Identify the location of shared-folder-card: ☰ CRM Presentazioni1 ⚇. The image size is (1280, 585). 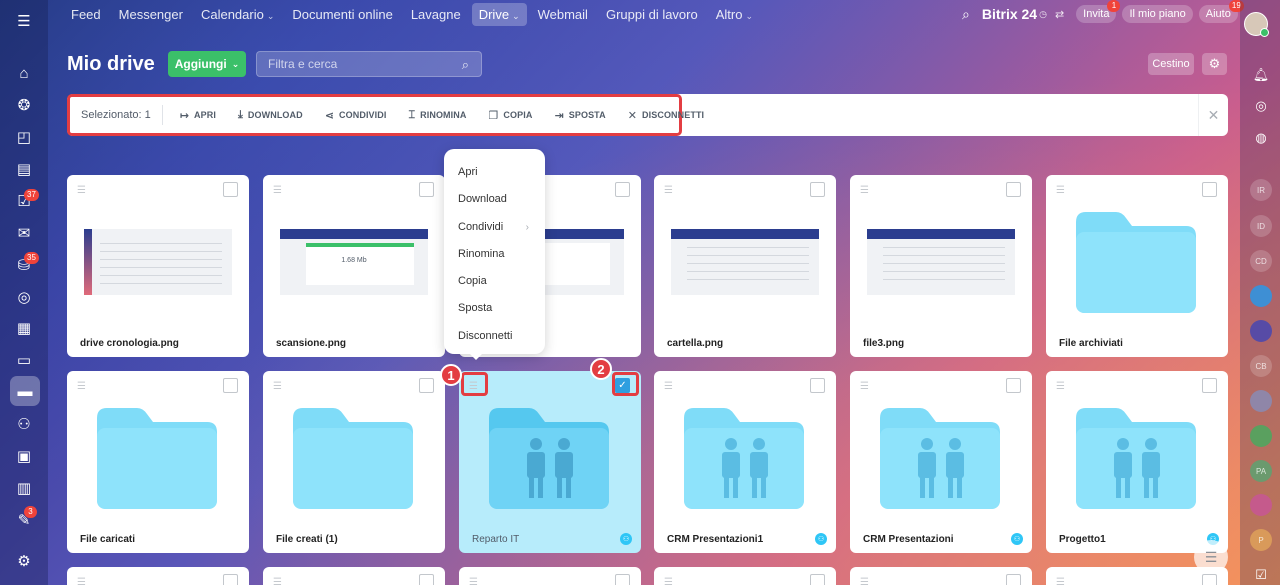
(745, 462).